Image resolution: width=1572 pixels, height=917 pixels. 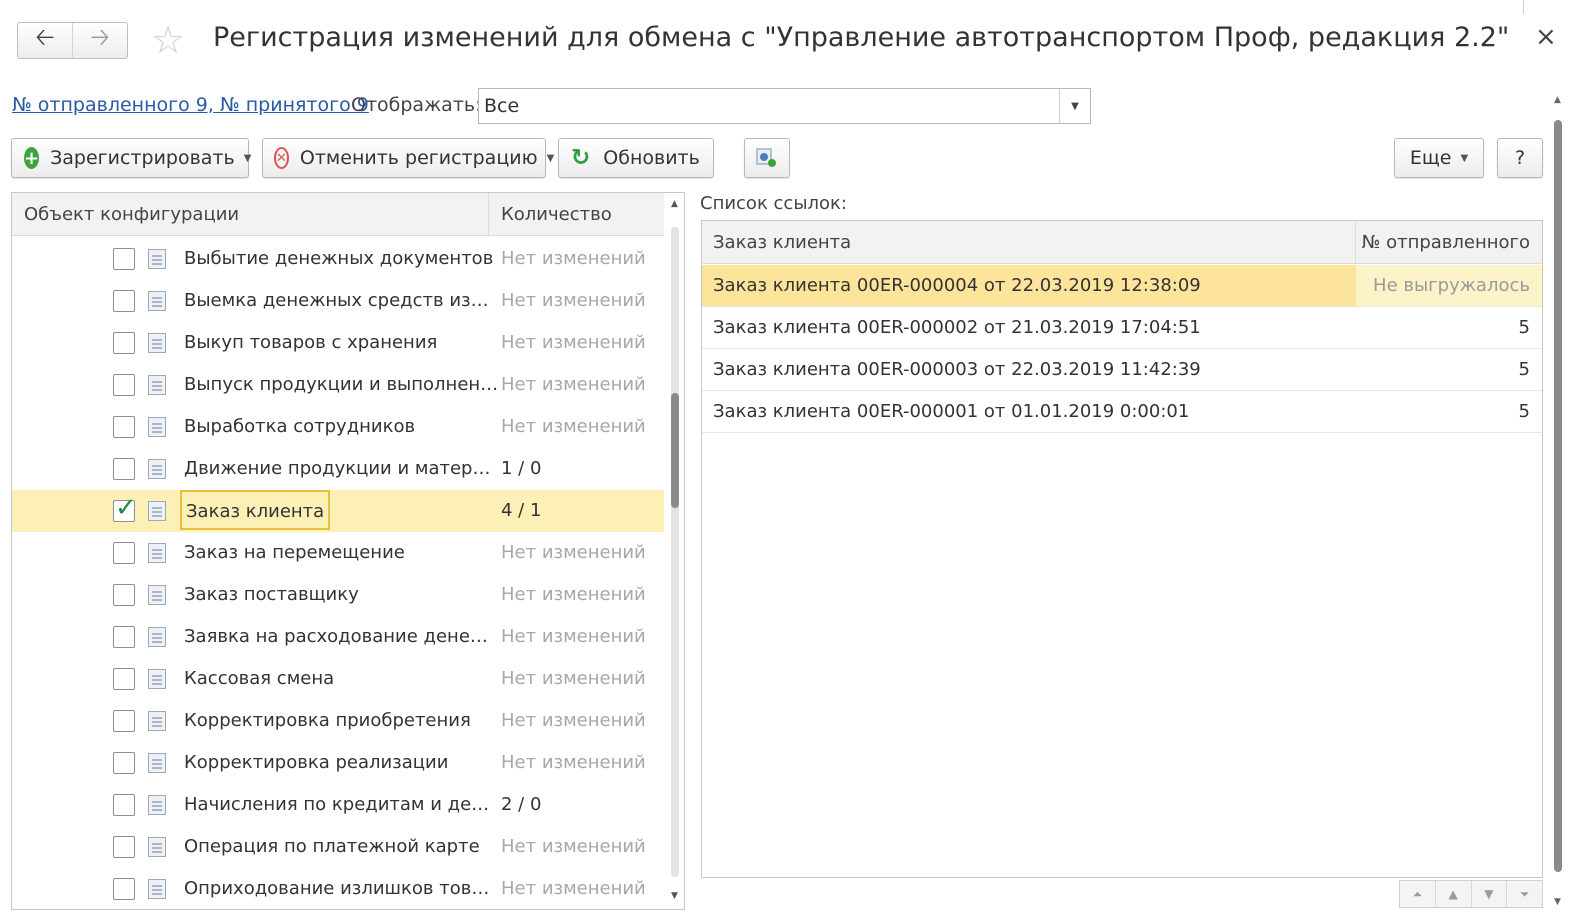 What do you see at coordinates (1452, 894) in the screenshot?
I see `move-up-icon: ▲` at bounding box center [1452, 894].